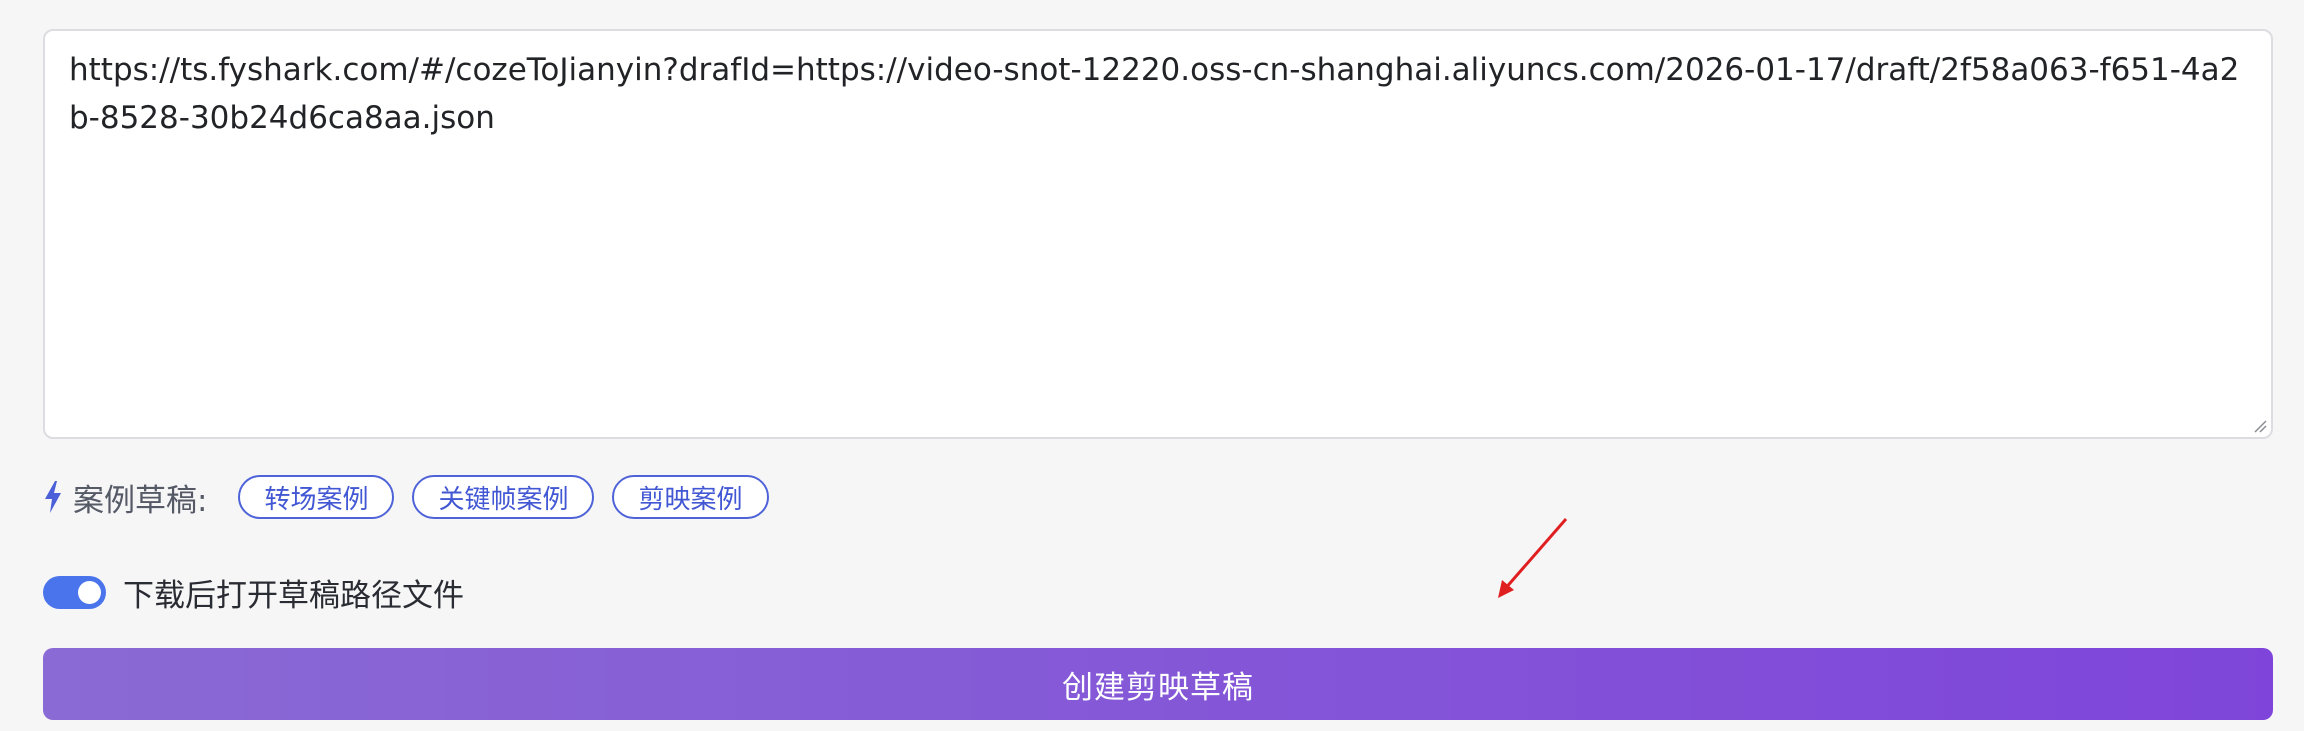 The image size is (2304, 731). I want to click on create-draft-button-label: 创建剪映草稿, so click(1158, 687).